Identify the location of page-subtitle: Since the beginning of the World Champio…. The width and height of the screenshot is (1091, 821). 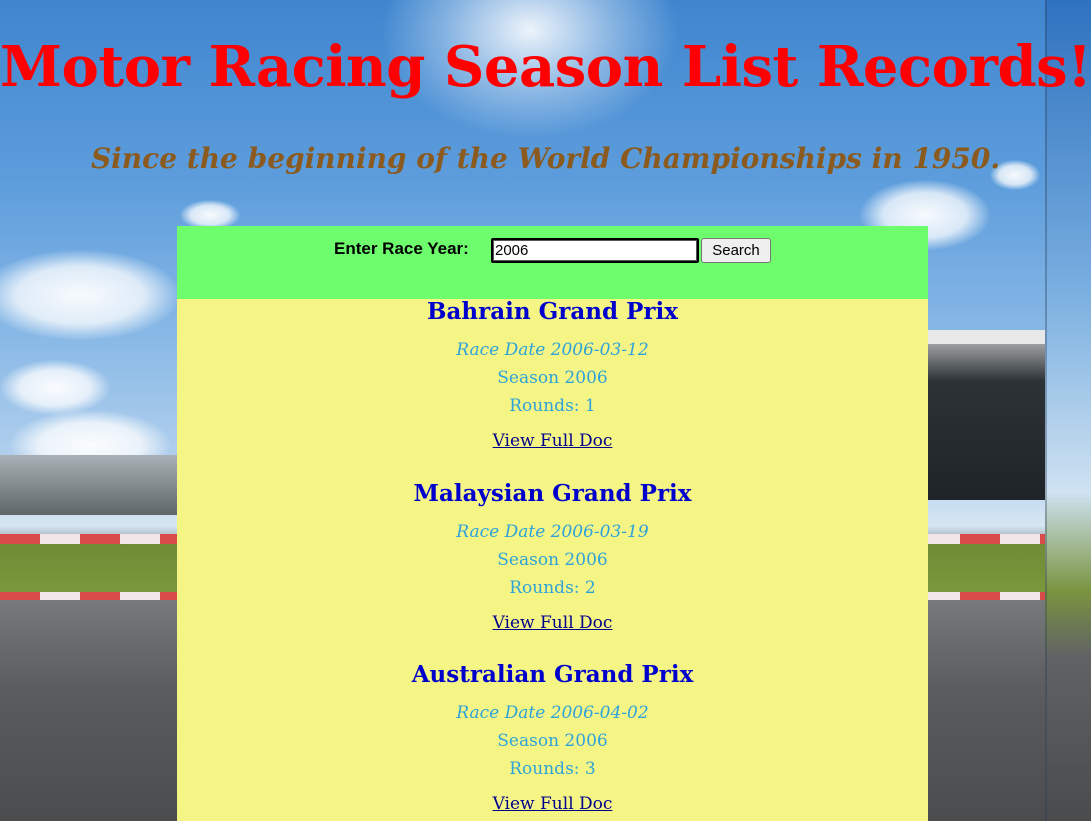
(545, 158).